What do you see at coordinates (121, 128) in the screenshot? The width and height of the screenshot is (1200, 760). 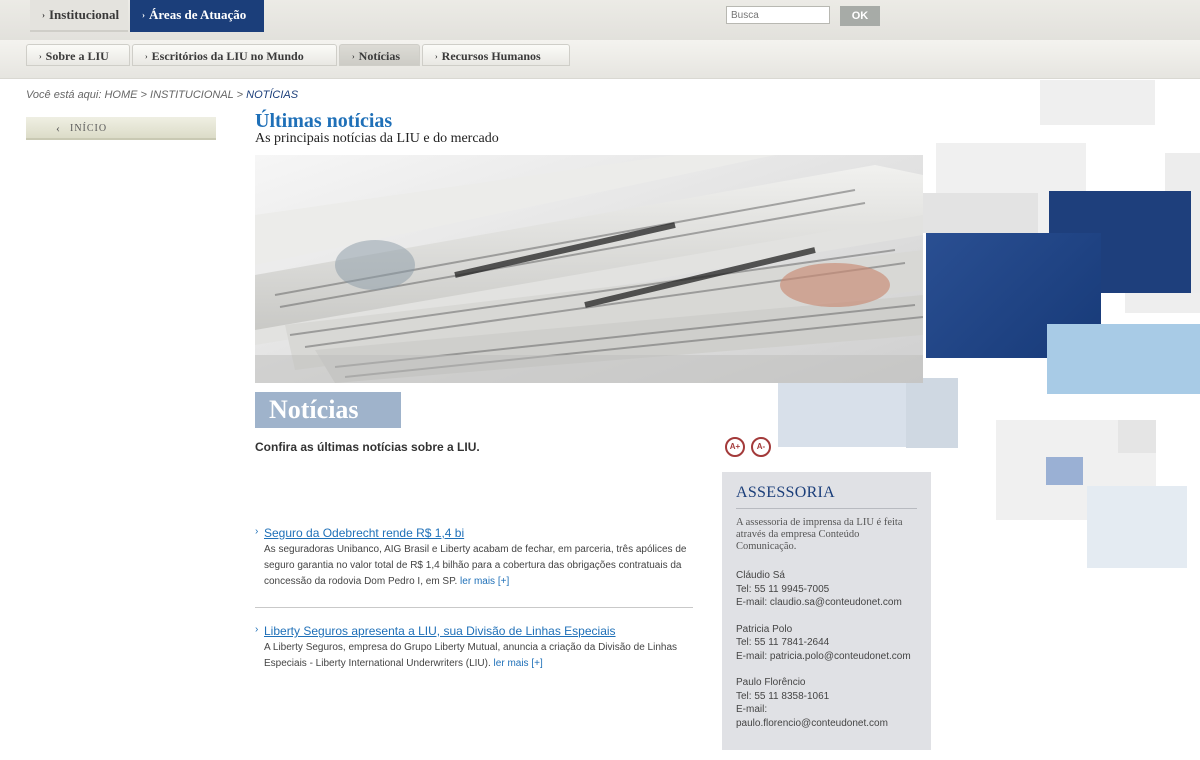 I see `sidebar-item-inicio: ‹ INÍCIO` at bounding box center [121, 128].